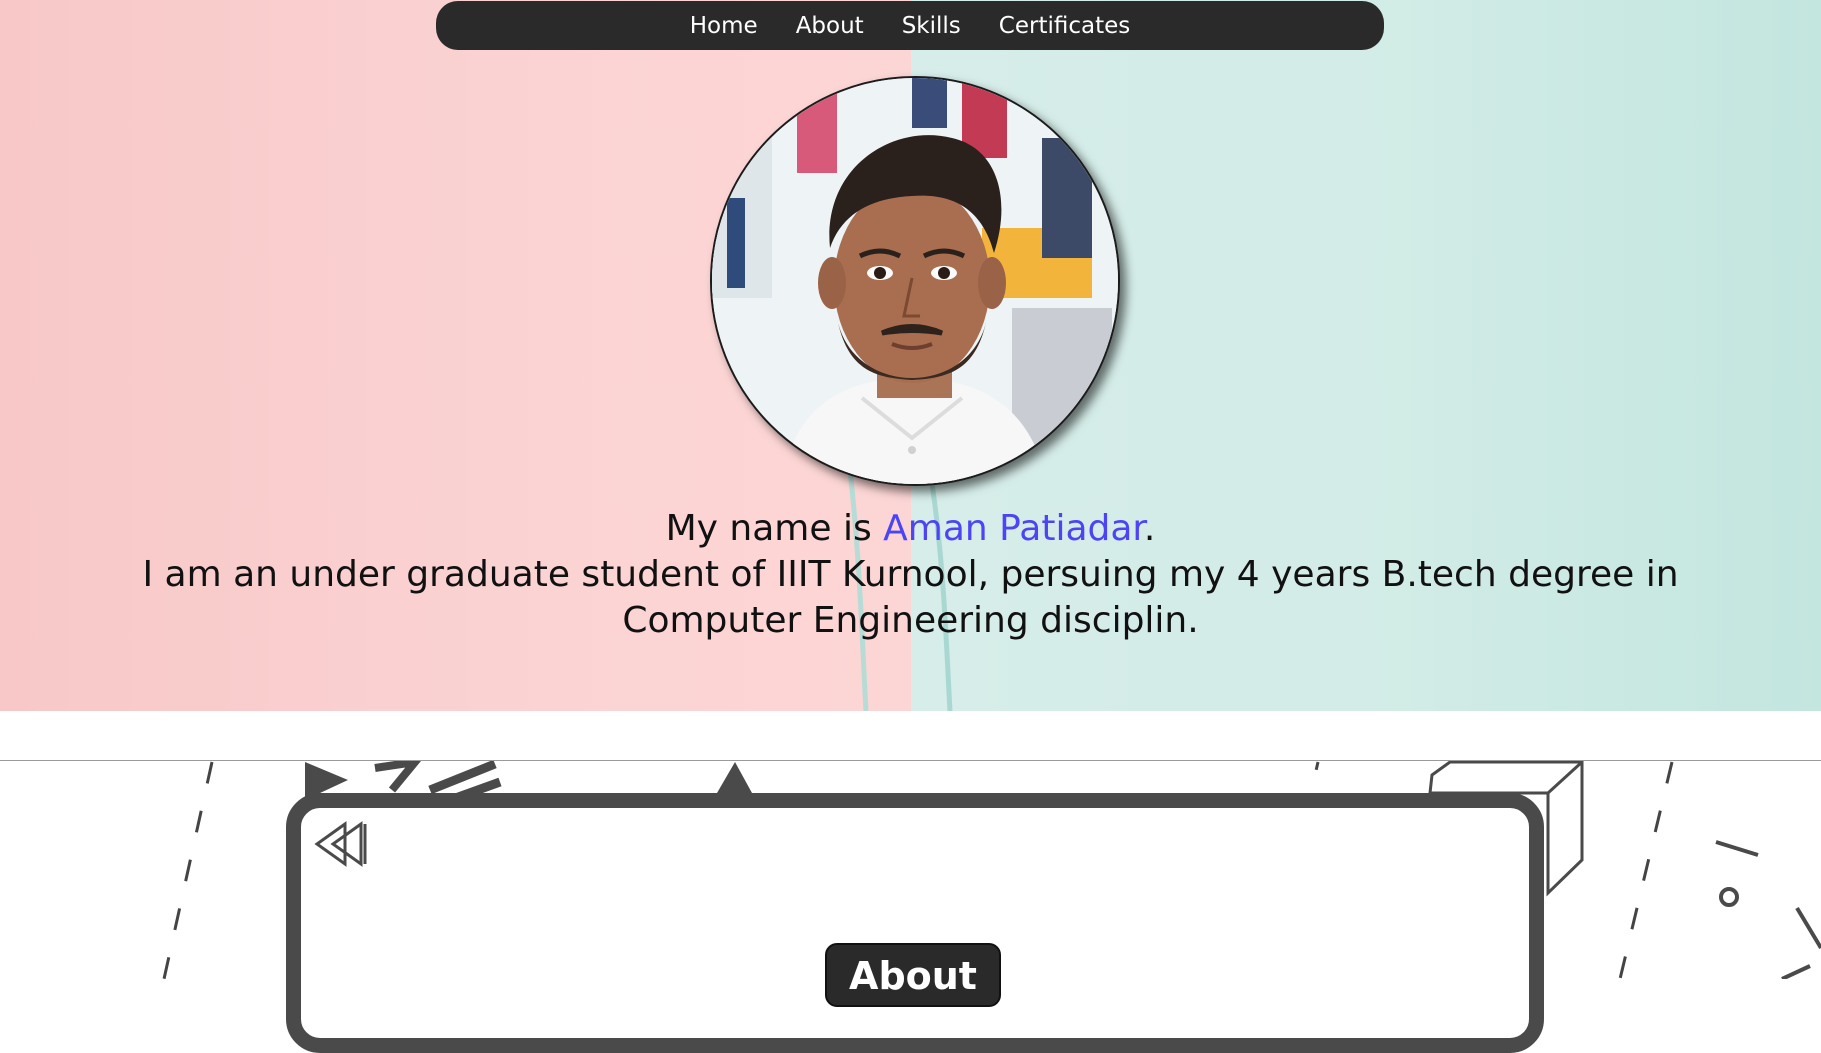 This screenshot has width=1821, height=1053. I want to click on intro-suffix: ., so click(1149, 528).